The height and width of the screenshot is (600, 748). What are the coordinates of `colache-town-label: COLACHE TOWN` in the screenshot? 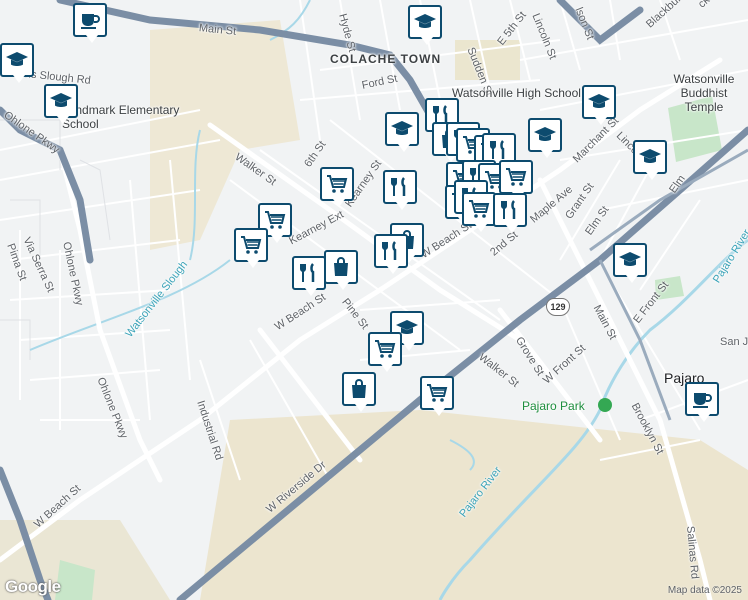 It's located at (386, 59).